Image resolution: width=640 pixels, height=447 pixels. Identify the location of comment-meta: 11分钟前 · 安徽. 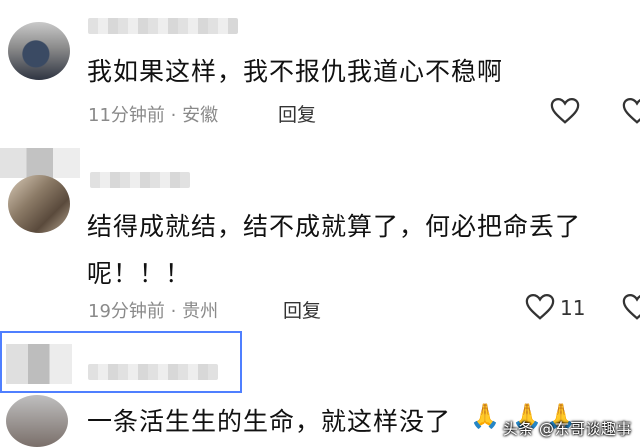
(153, 114).